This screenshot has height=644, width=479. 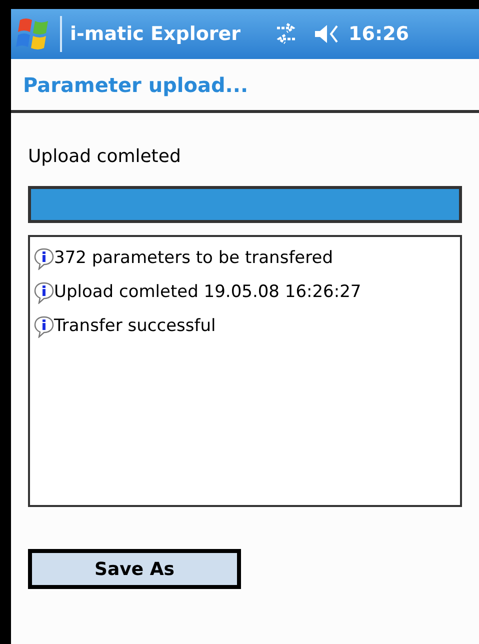 I want to click on log-entry: 372 parameters to be transfered, so click(x=193, y=258).